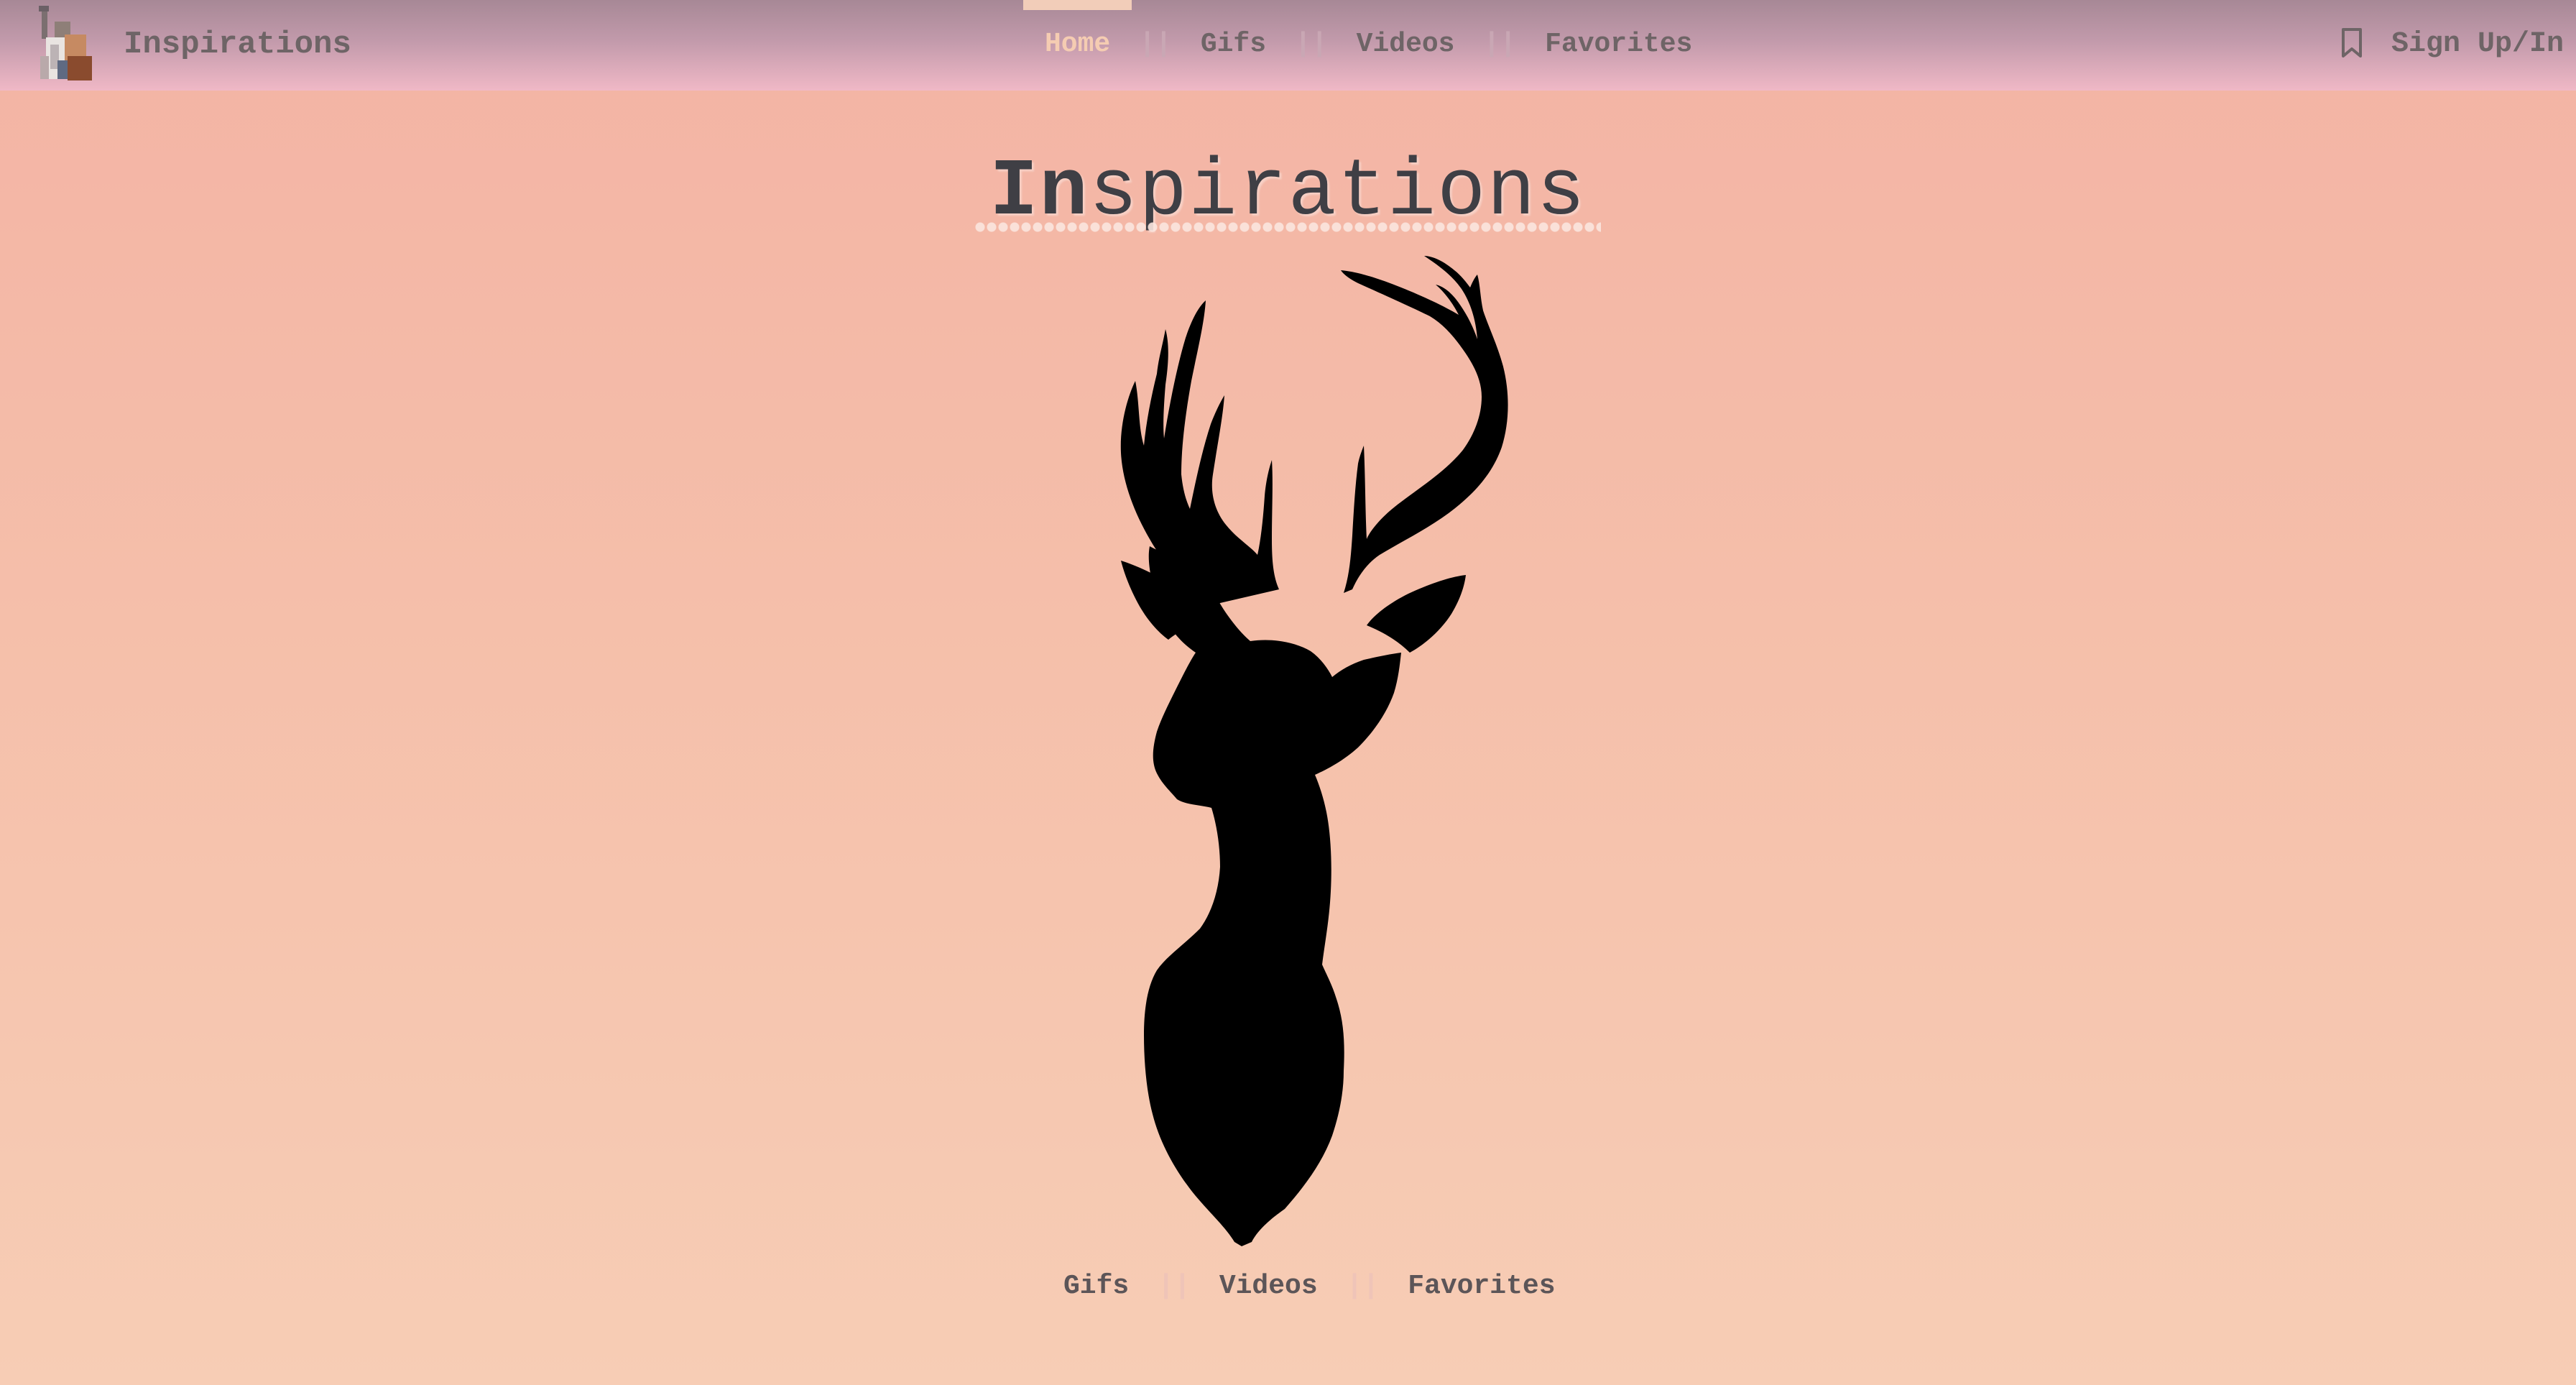 This screenshot has width=2576, height=1385. I want to click on sign-up-in-link: Sign Up/In, so click(2477, 44).